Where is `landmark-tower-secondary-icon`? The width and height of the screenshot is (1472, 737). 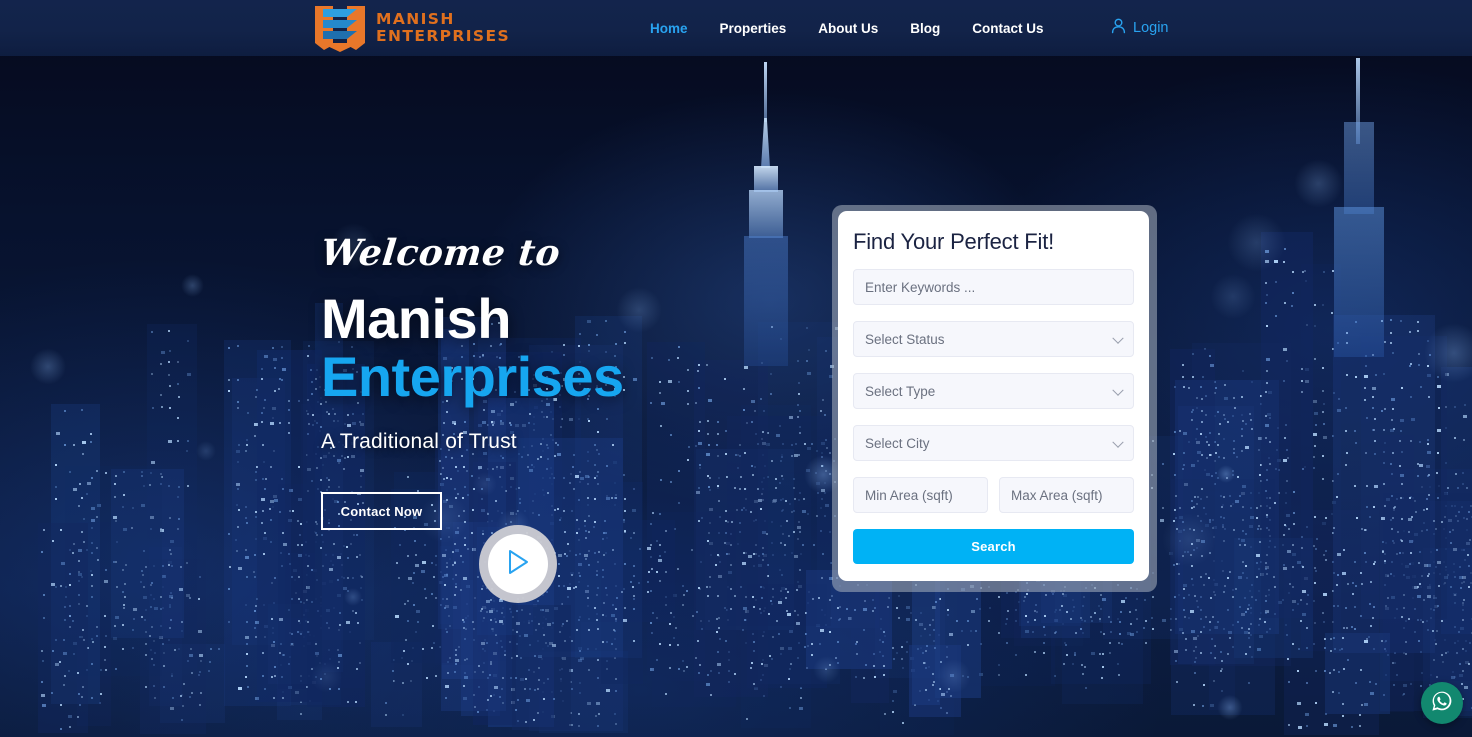
landmark-tower-secondary-icon is located at coordinates (1359, 207).